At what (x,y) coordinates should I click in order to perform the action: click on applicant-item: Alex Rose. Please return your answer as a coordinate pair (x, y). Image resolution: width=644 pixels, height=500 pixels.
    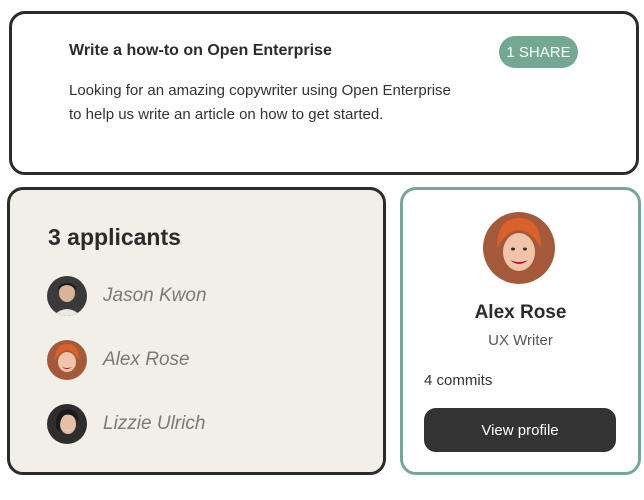
    Looking at the image, I should click on (118, 360).